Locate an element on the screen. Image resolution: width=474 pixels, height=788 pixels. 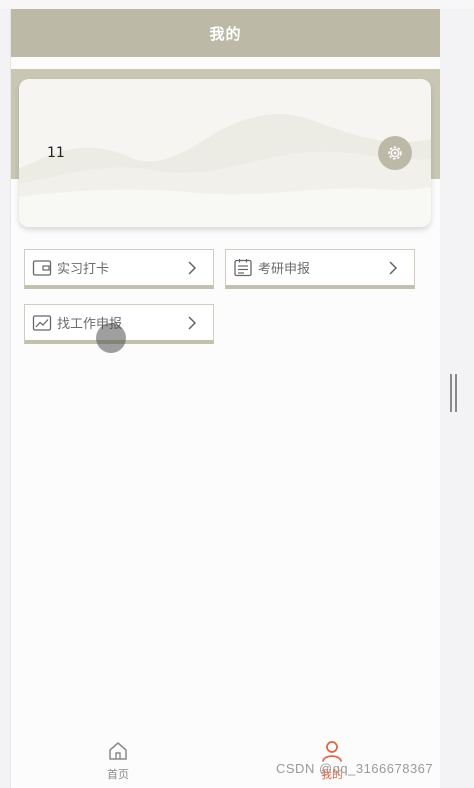
tab-bar: 首页 我的 is located at coordinates (225, 756).